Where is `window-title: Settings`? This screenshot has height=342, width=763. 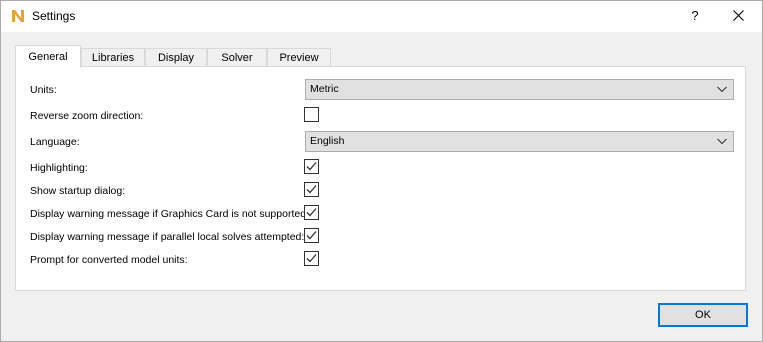
window-title: Settings is located at coordinates (54, 16).